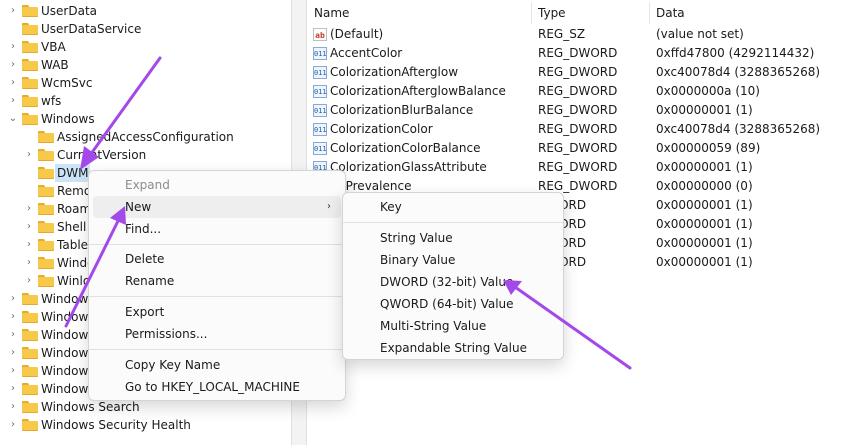 The width and height of the screenshot is (846, 445). I want to click on tree-item-windows-security-health: › Windows Security Health, so click(145, 425).